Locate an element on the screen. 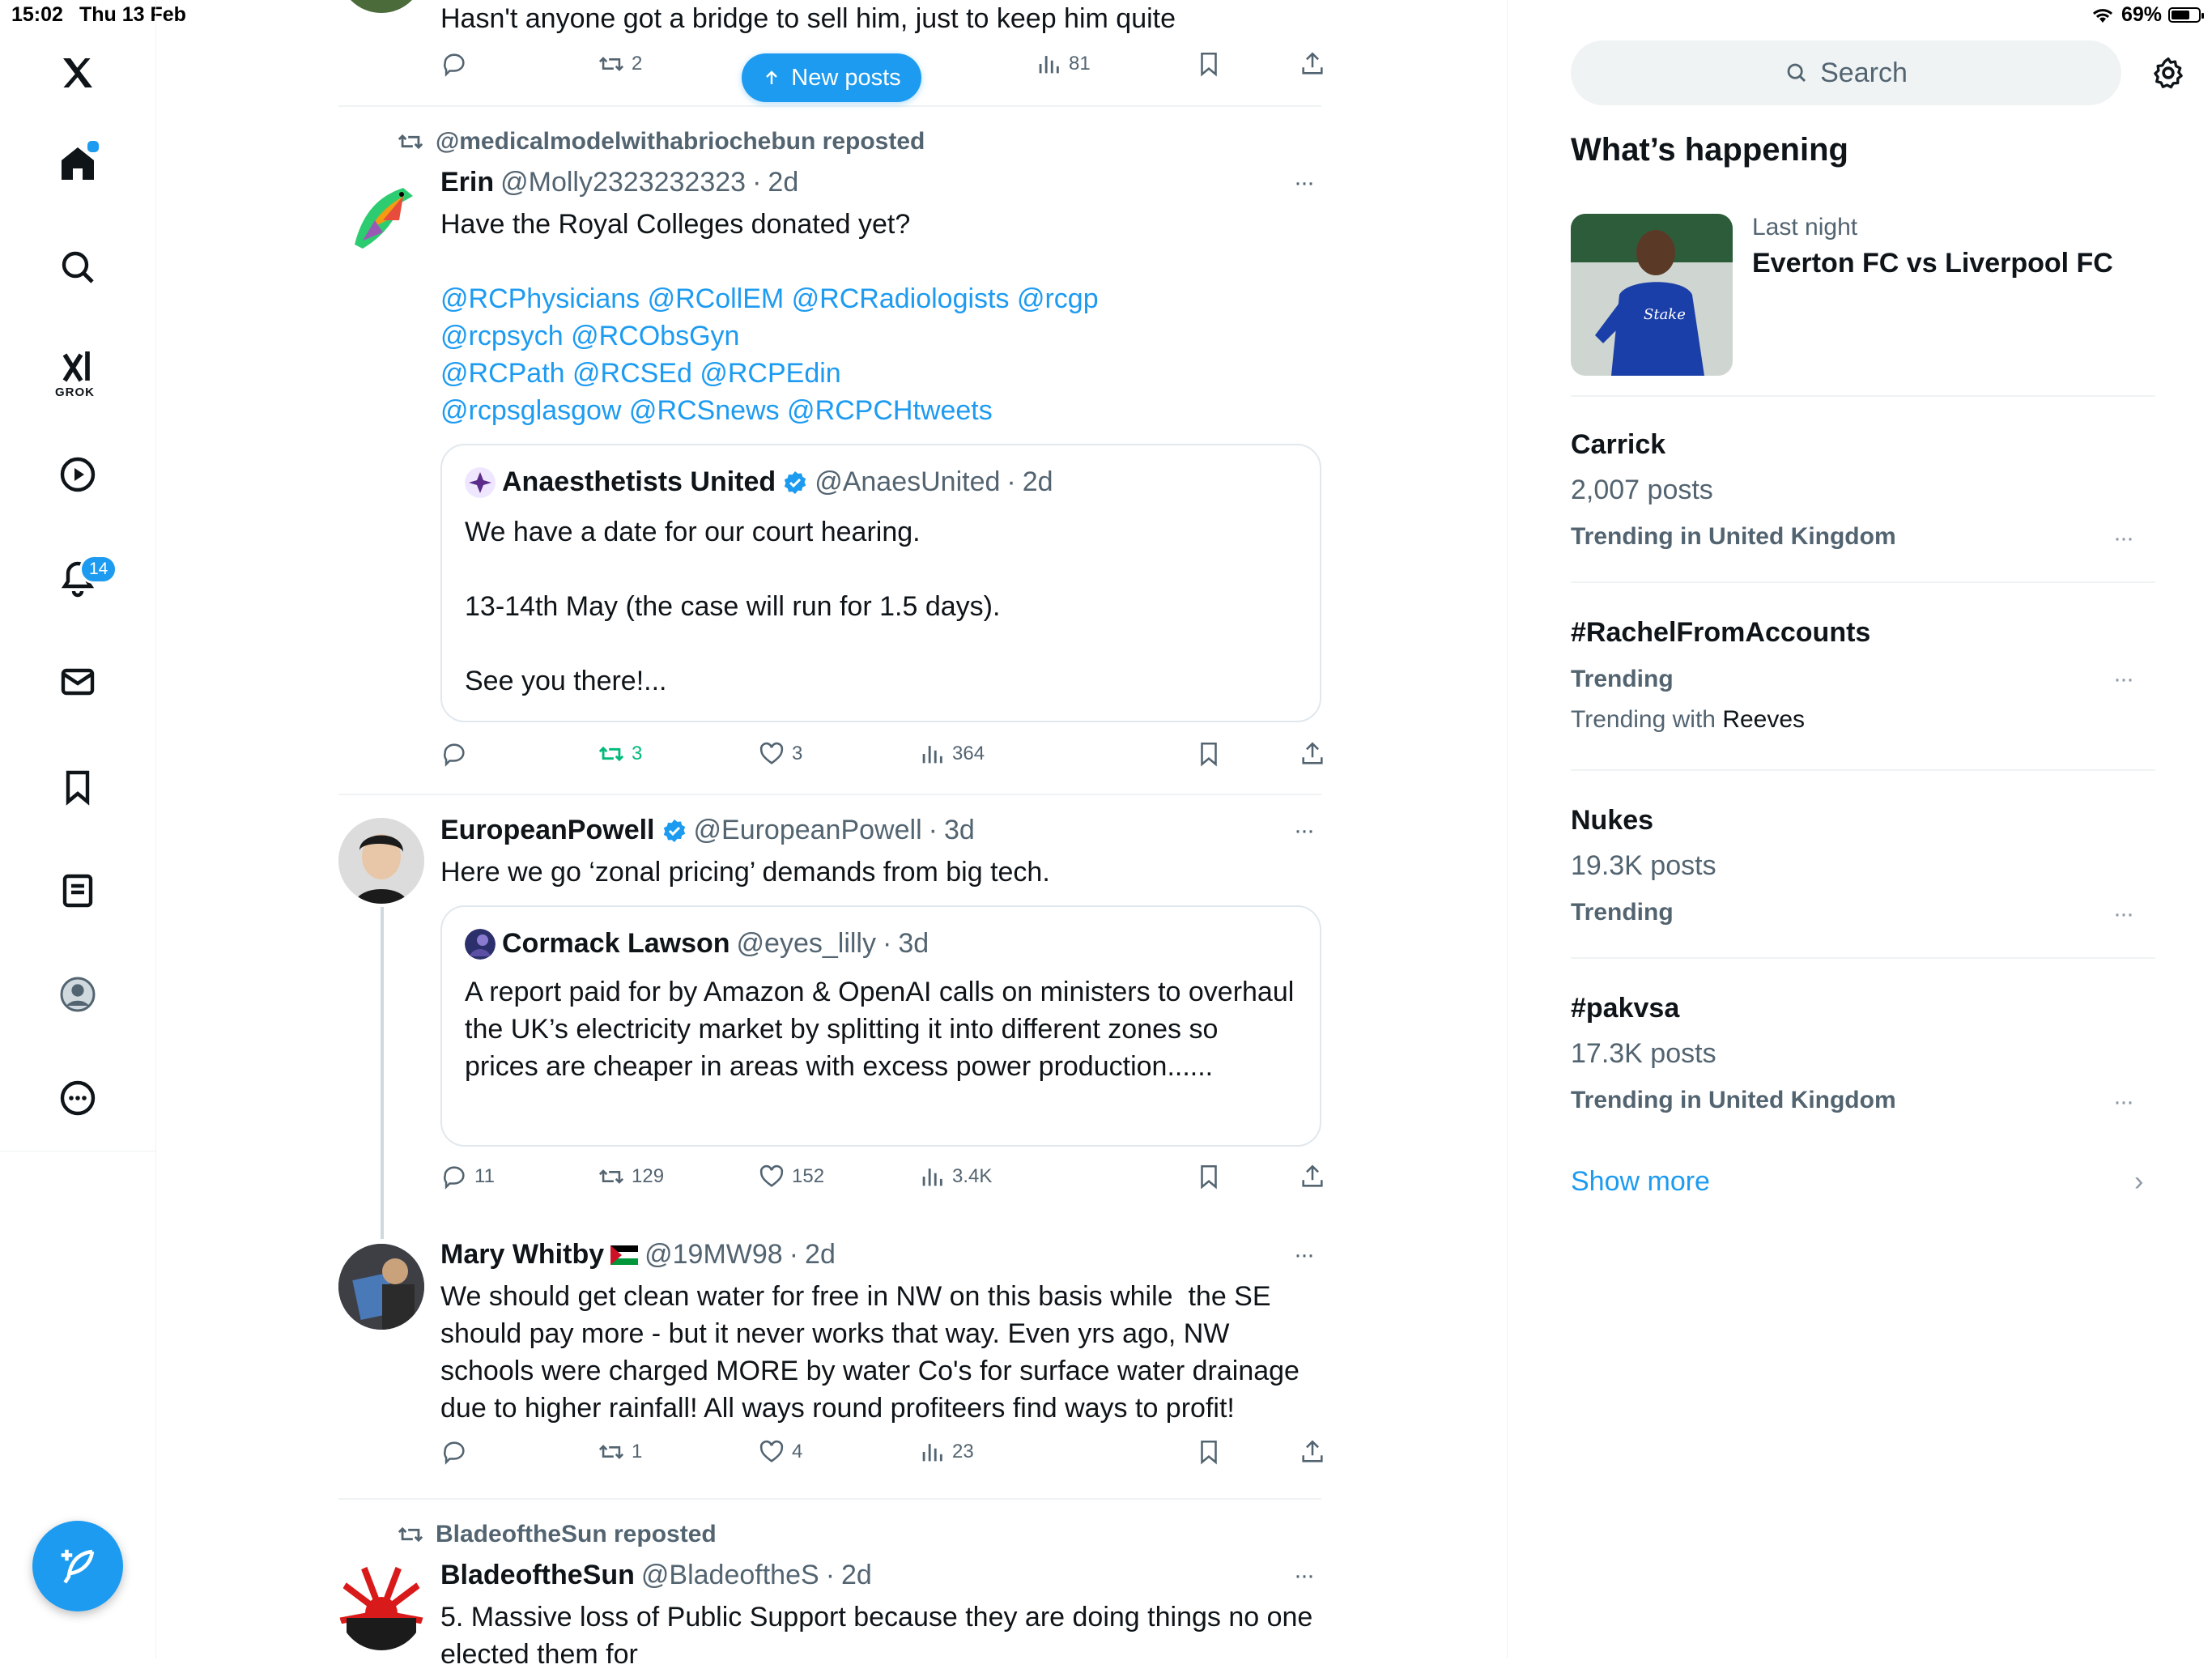 Image resolution: width=2212 pixels, height=1673 pixels. mail-icon is located at coordinates (77, 682).